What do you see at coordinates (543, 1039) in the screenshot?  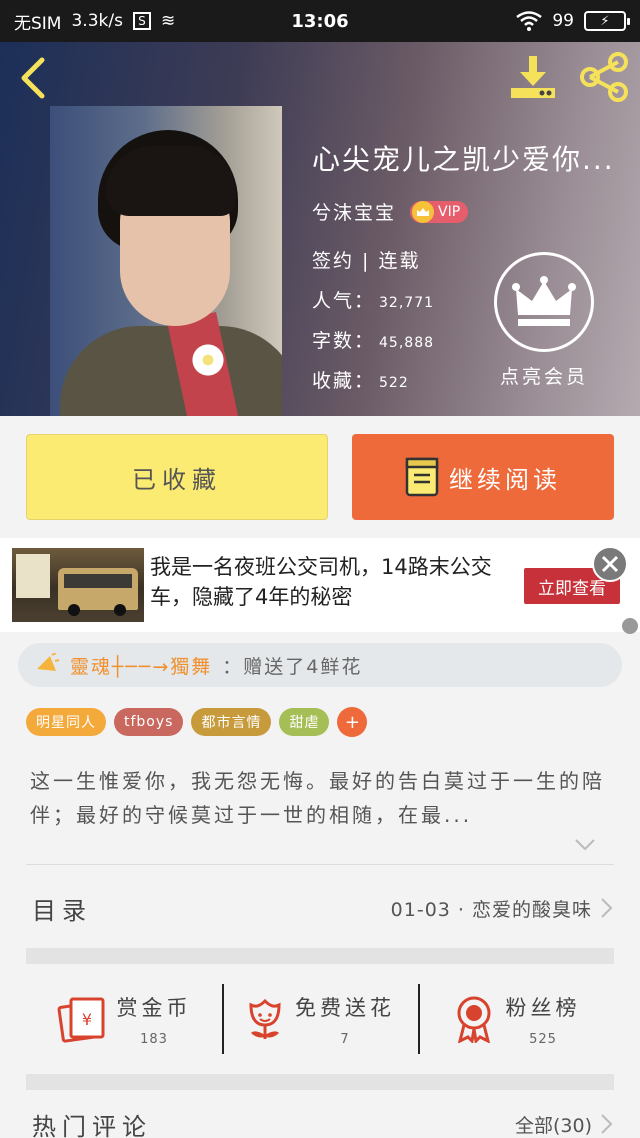 I see `stat-count: 525` at bounding box center [543, 1039].